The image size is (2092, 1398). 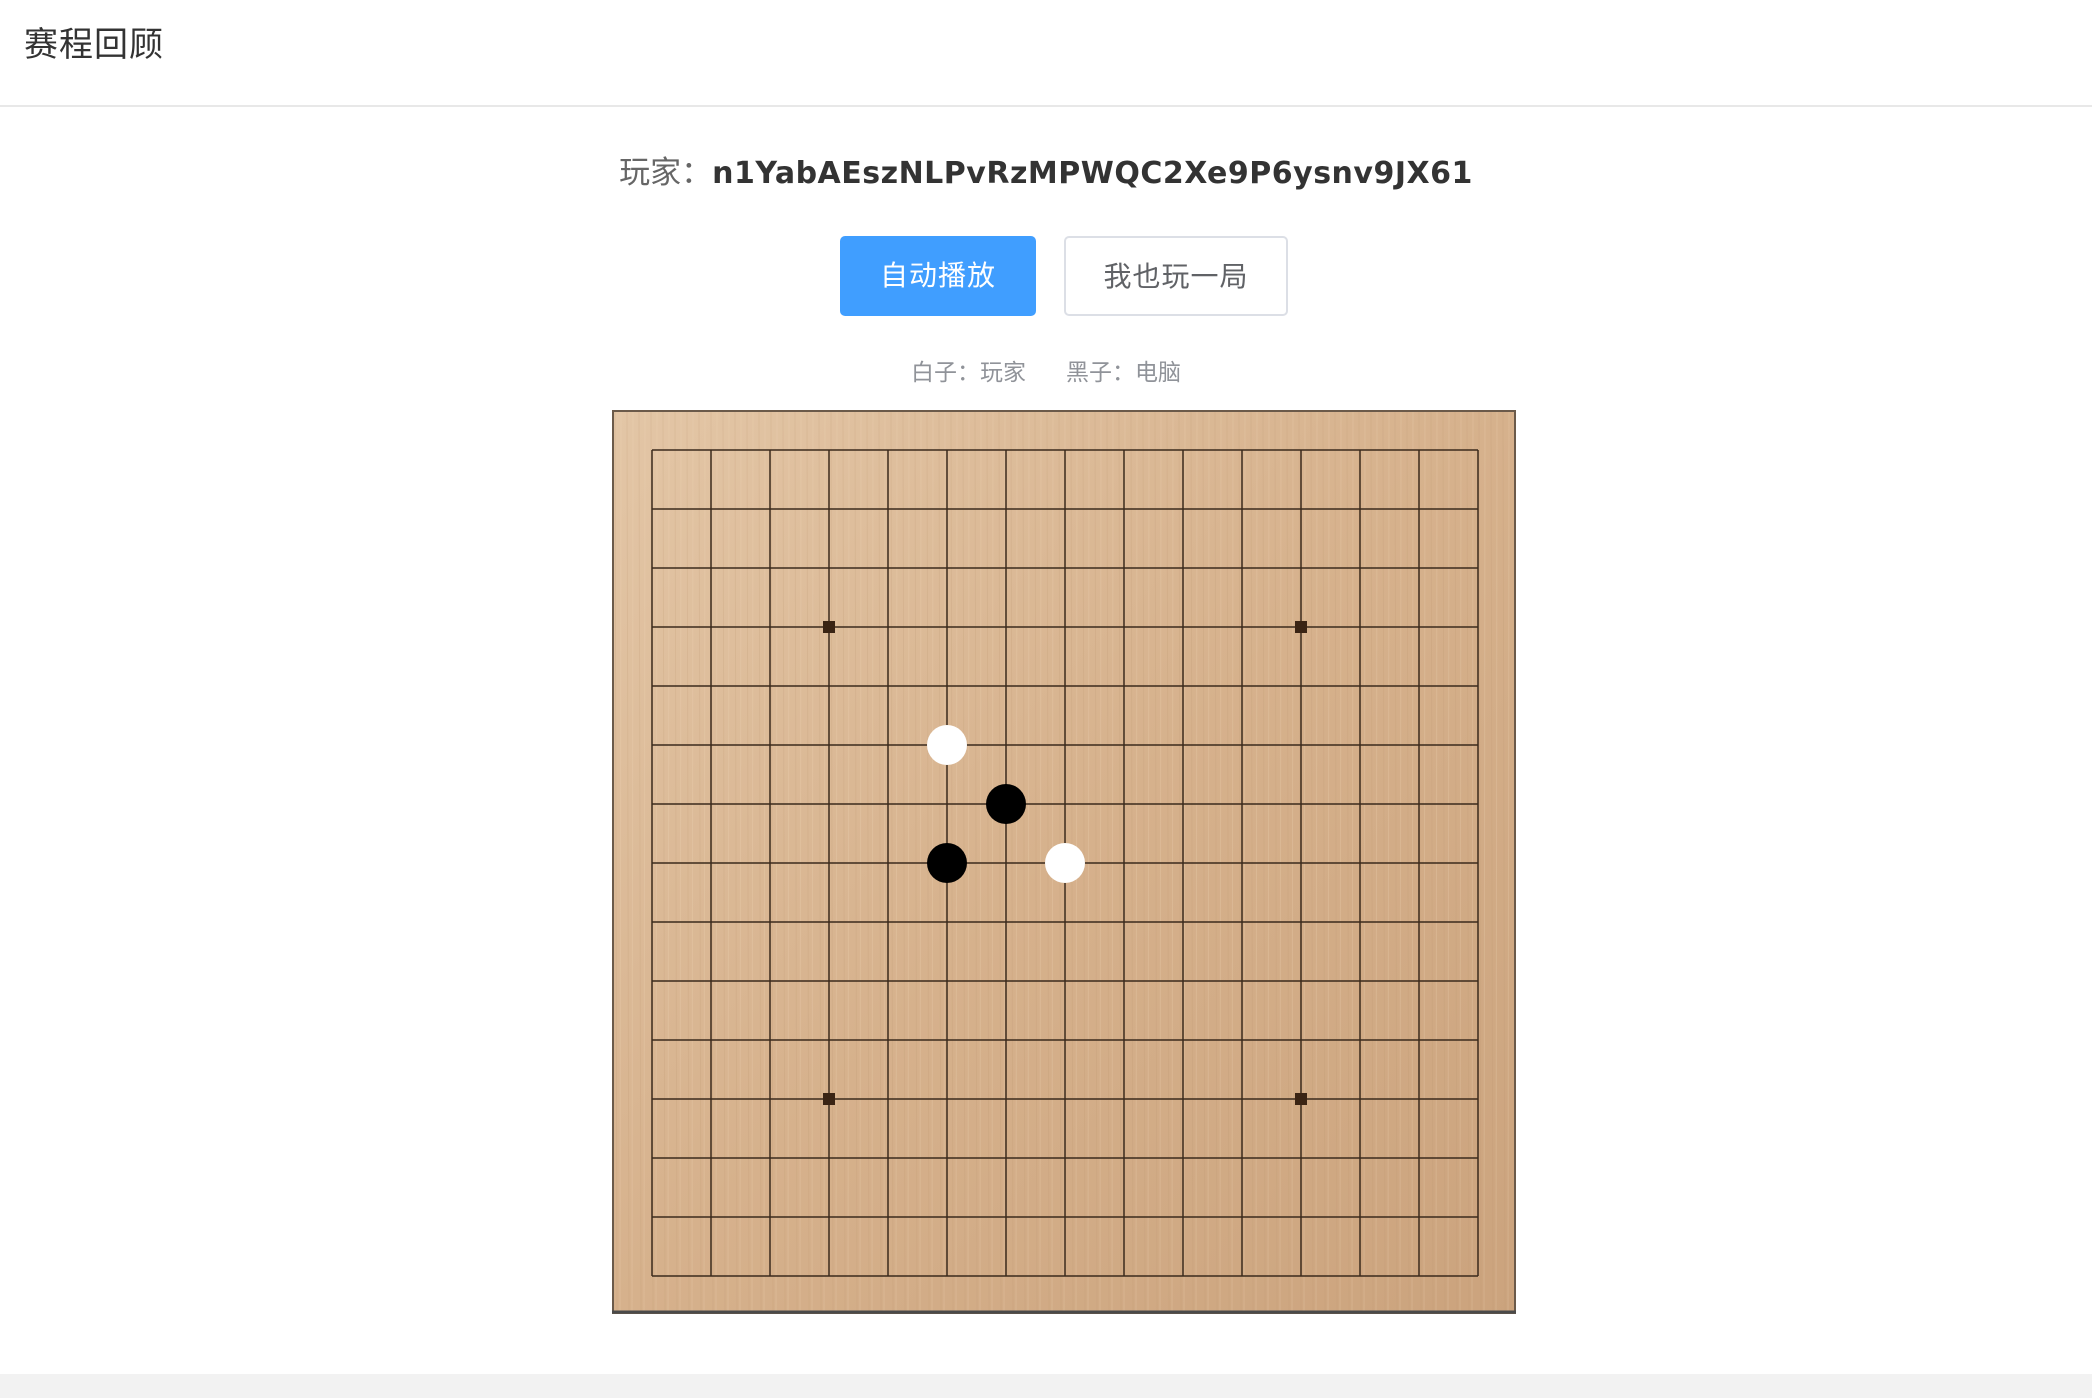 What do you see at coordinates (1092, 173) in the screenshot?
I see `player-id: n1YabAEszNLPvRzMPWQC2Xe9P6ysnv9JX61` at bounding box center [1092, 173].